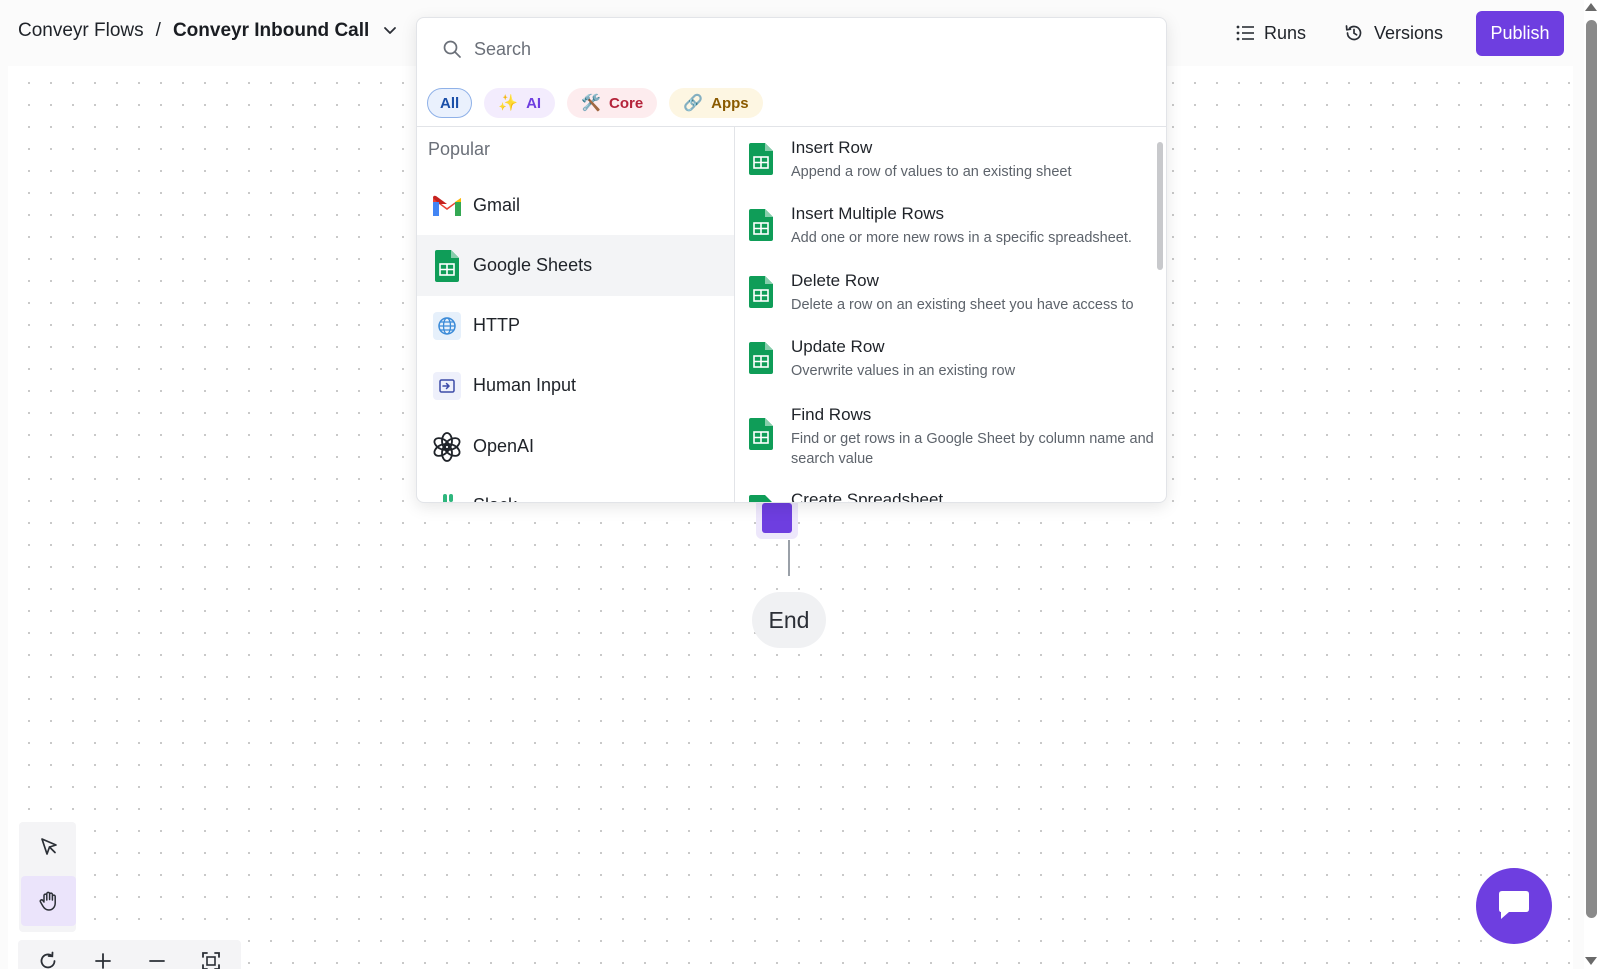 The width and height of the screenshot is (1599, 969). Describe the element at coordinates (1520, 33) in the screenshot. I see `publish-button: Publish` at that location.